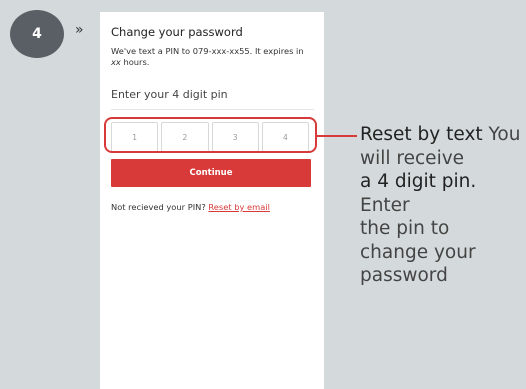 The width and height of the screenshot is (526, 389). What do you see at coordinates (158, 207) in the screenshot?
I see `resend-prefix: Not recieved your PIN?` at bounding box center [158, 207].